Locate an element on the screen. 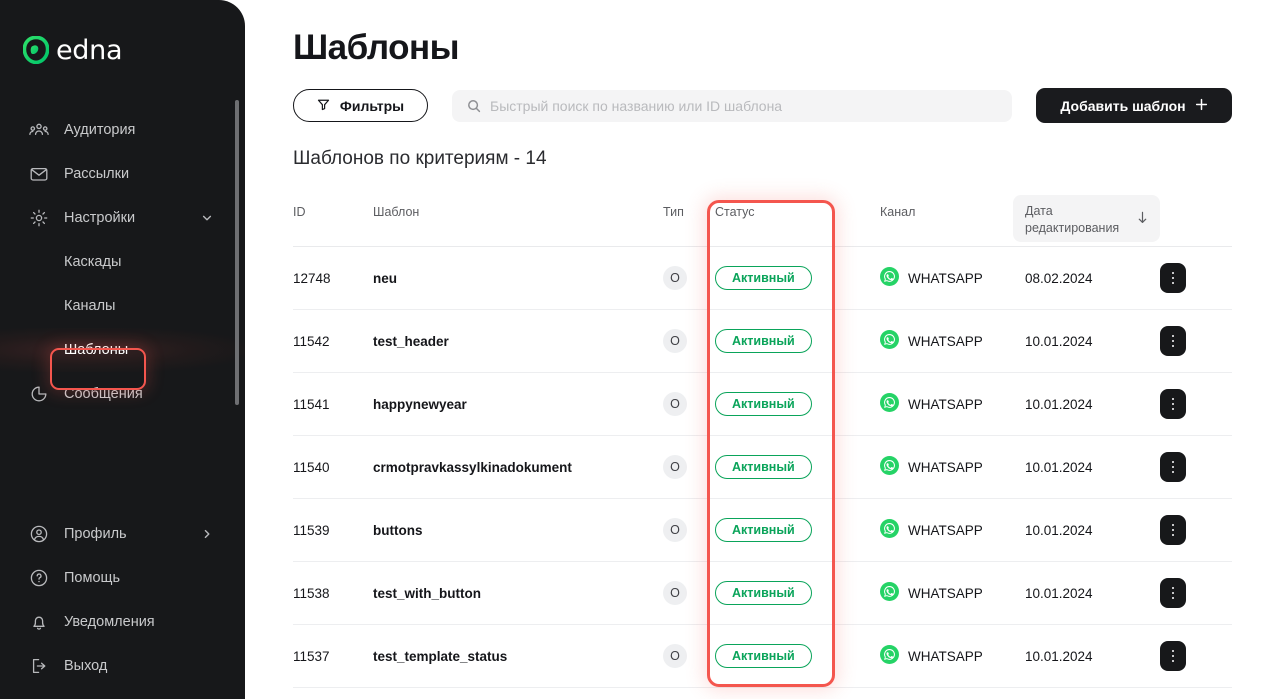  chevron-down-icon is located at coordinates (207, 218).